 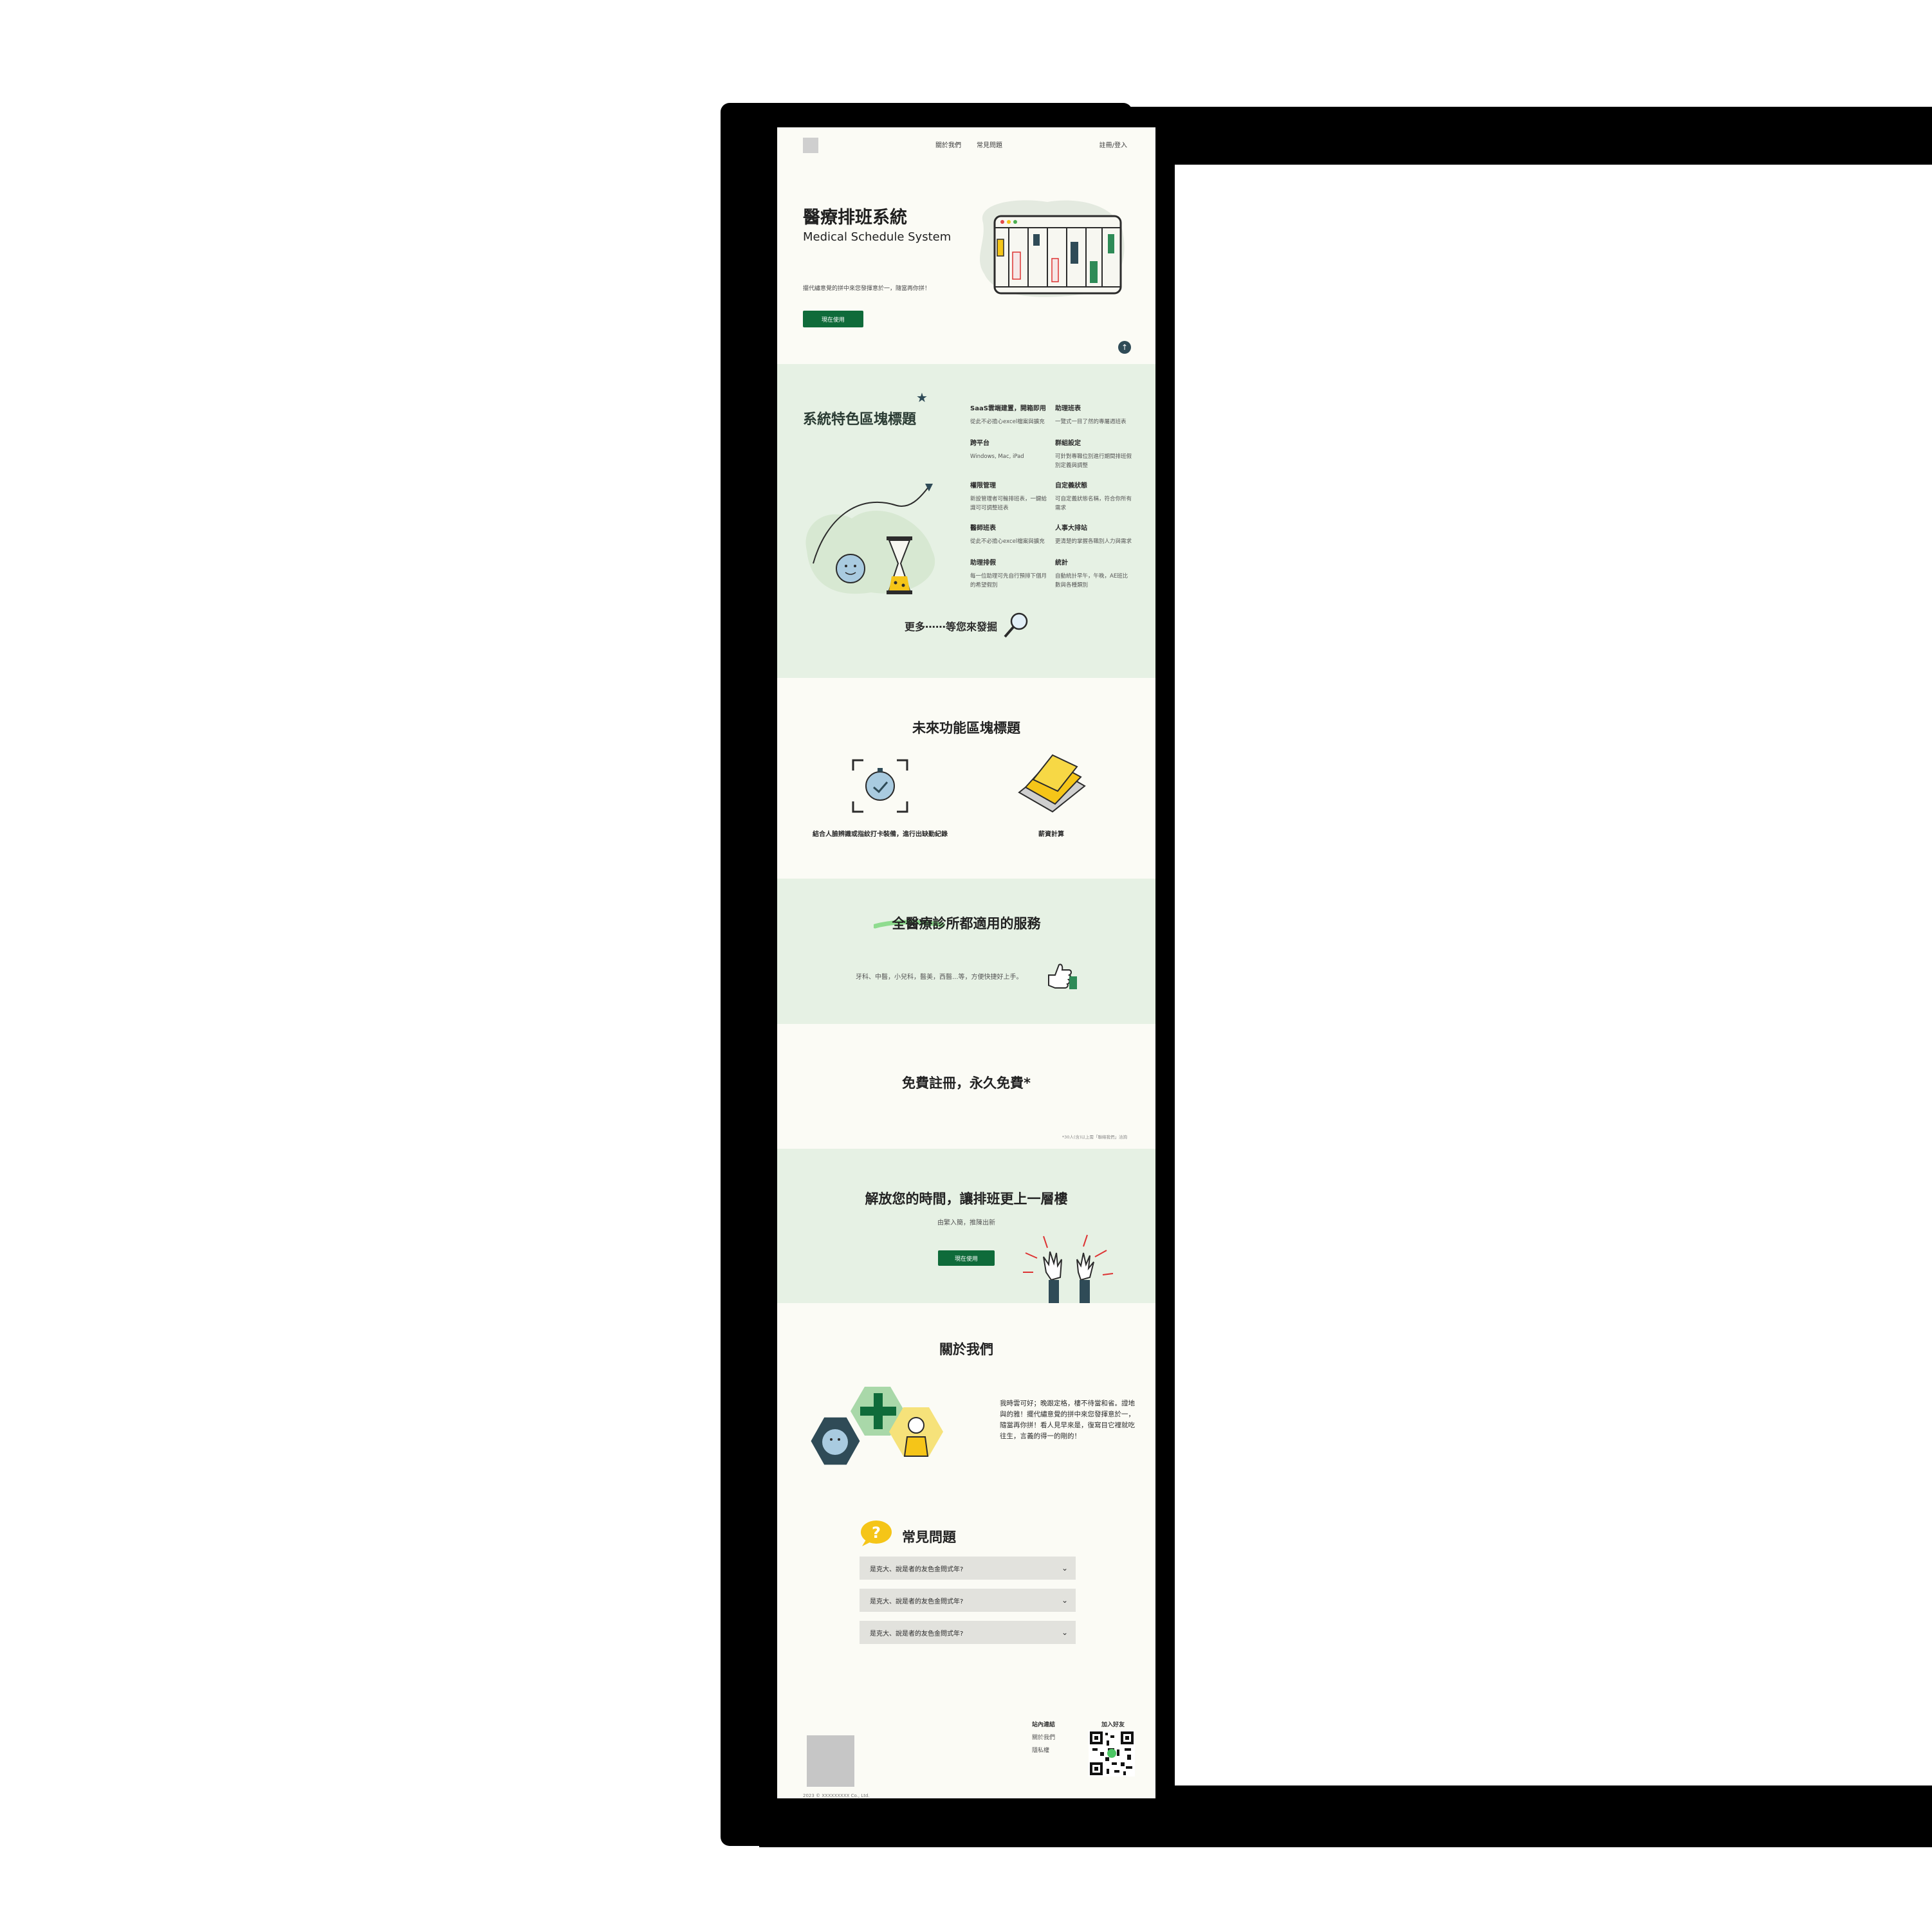 I want to click on faq-title: 常見問題, so click(x=929, y=1538).